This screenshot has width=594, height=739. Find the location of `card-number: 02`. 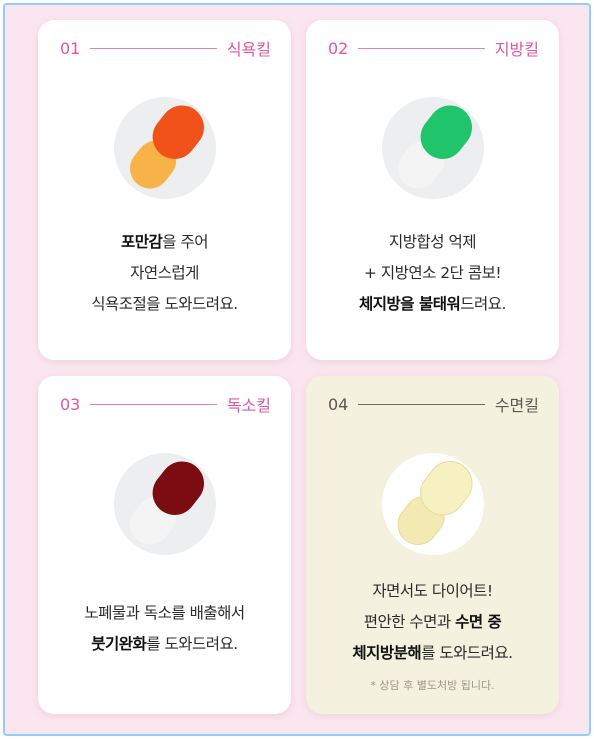

card-number: 02 is located at coordinates (338, 48).